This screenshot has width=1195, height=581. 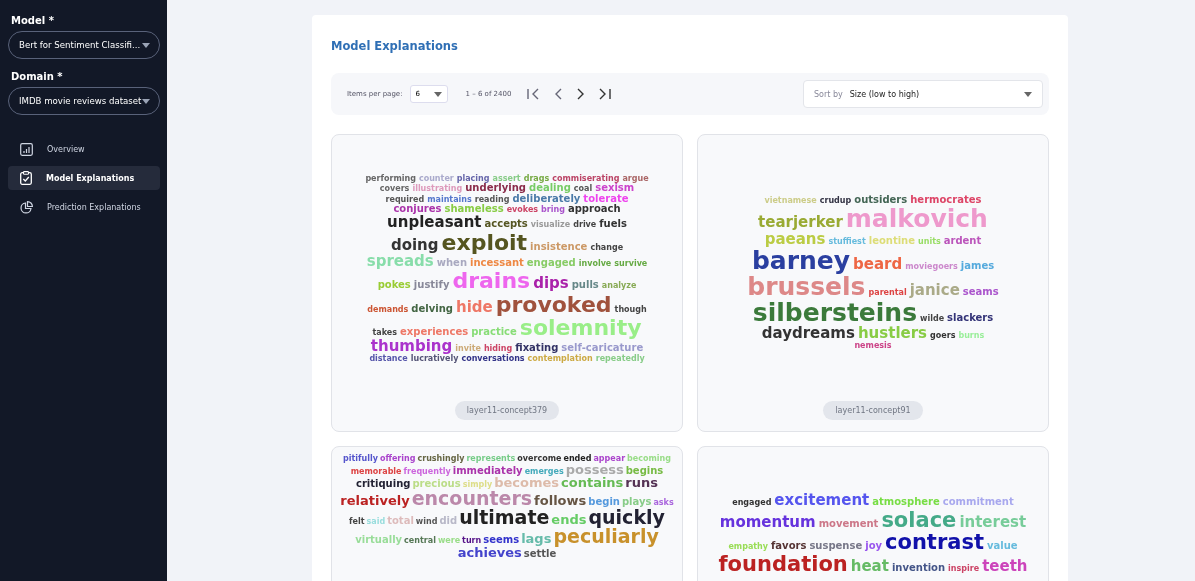 What do you see at coordinates (795, 239) in the screenshot?
I see `cloud-word: paeans` at bounding box center [795, 239].